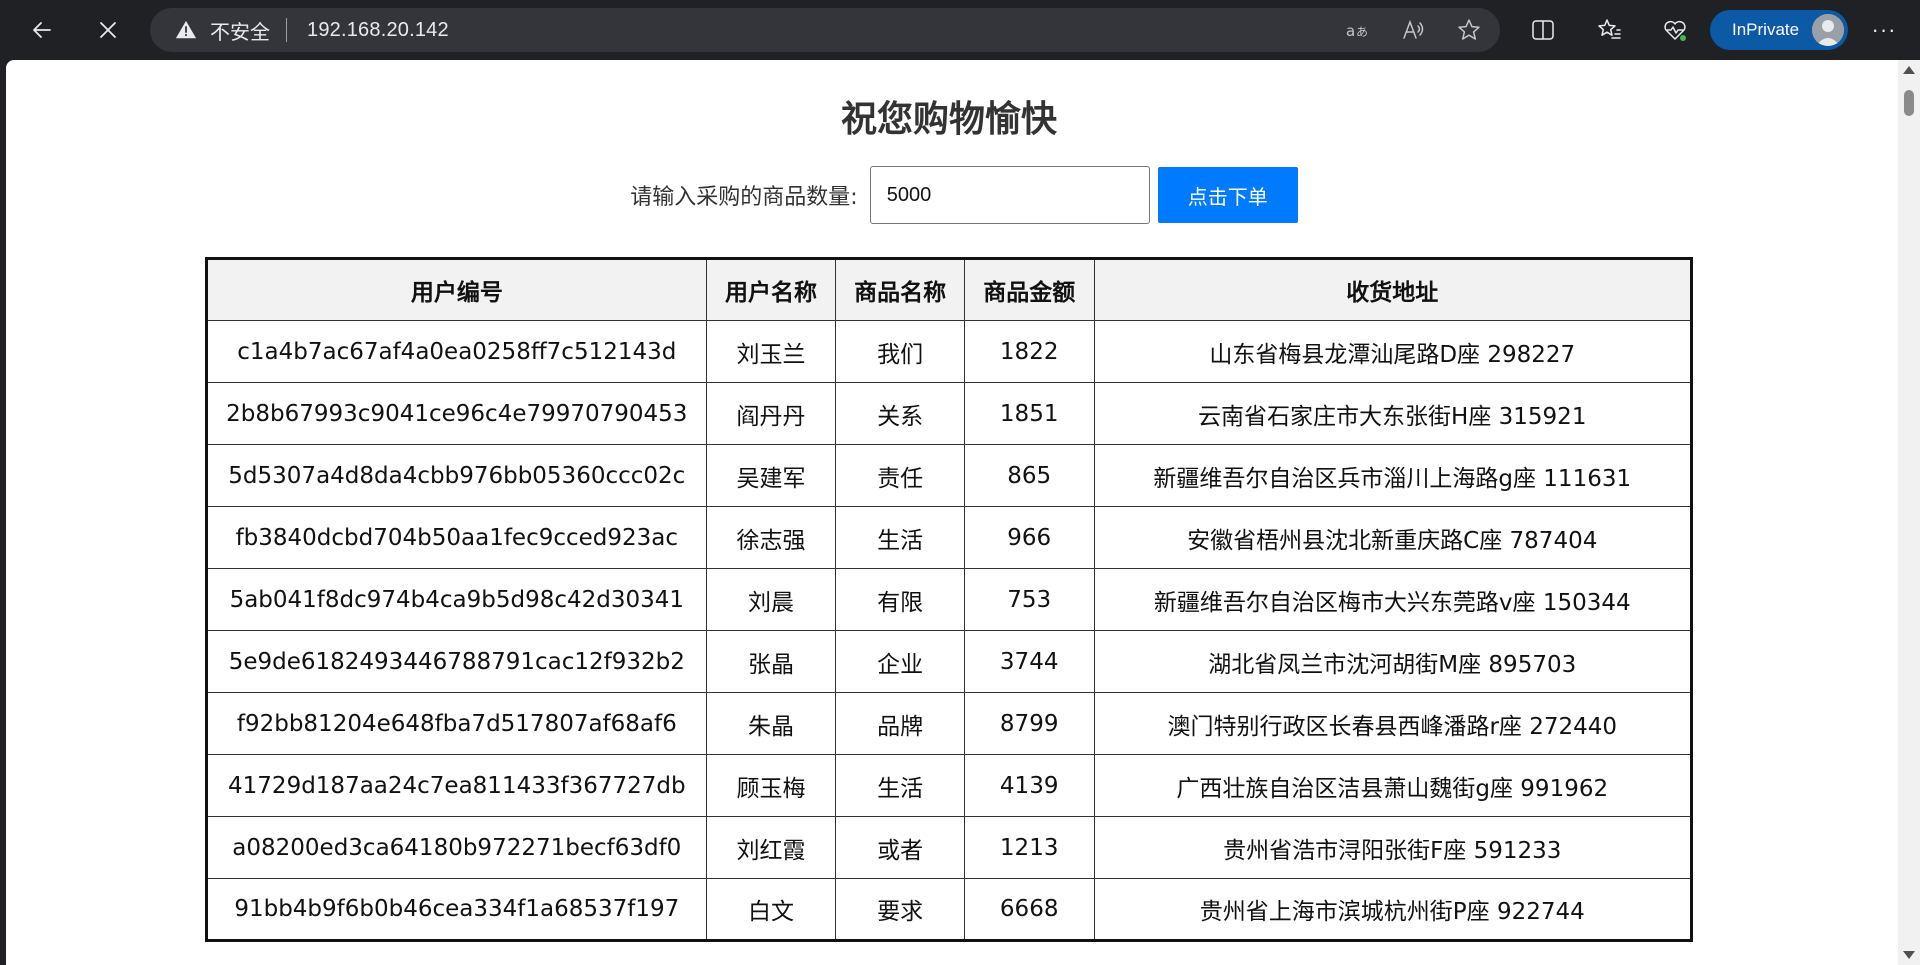 The image size is (1920, 965). I want to click on scroll-up-arrow-icon, so click(1909, 70).